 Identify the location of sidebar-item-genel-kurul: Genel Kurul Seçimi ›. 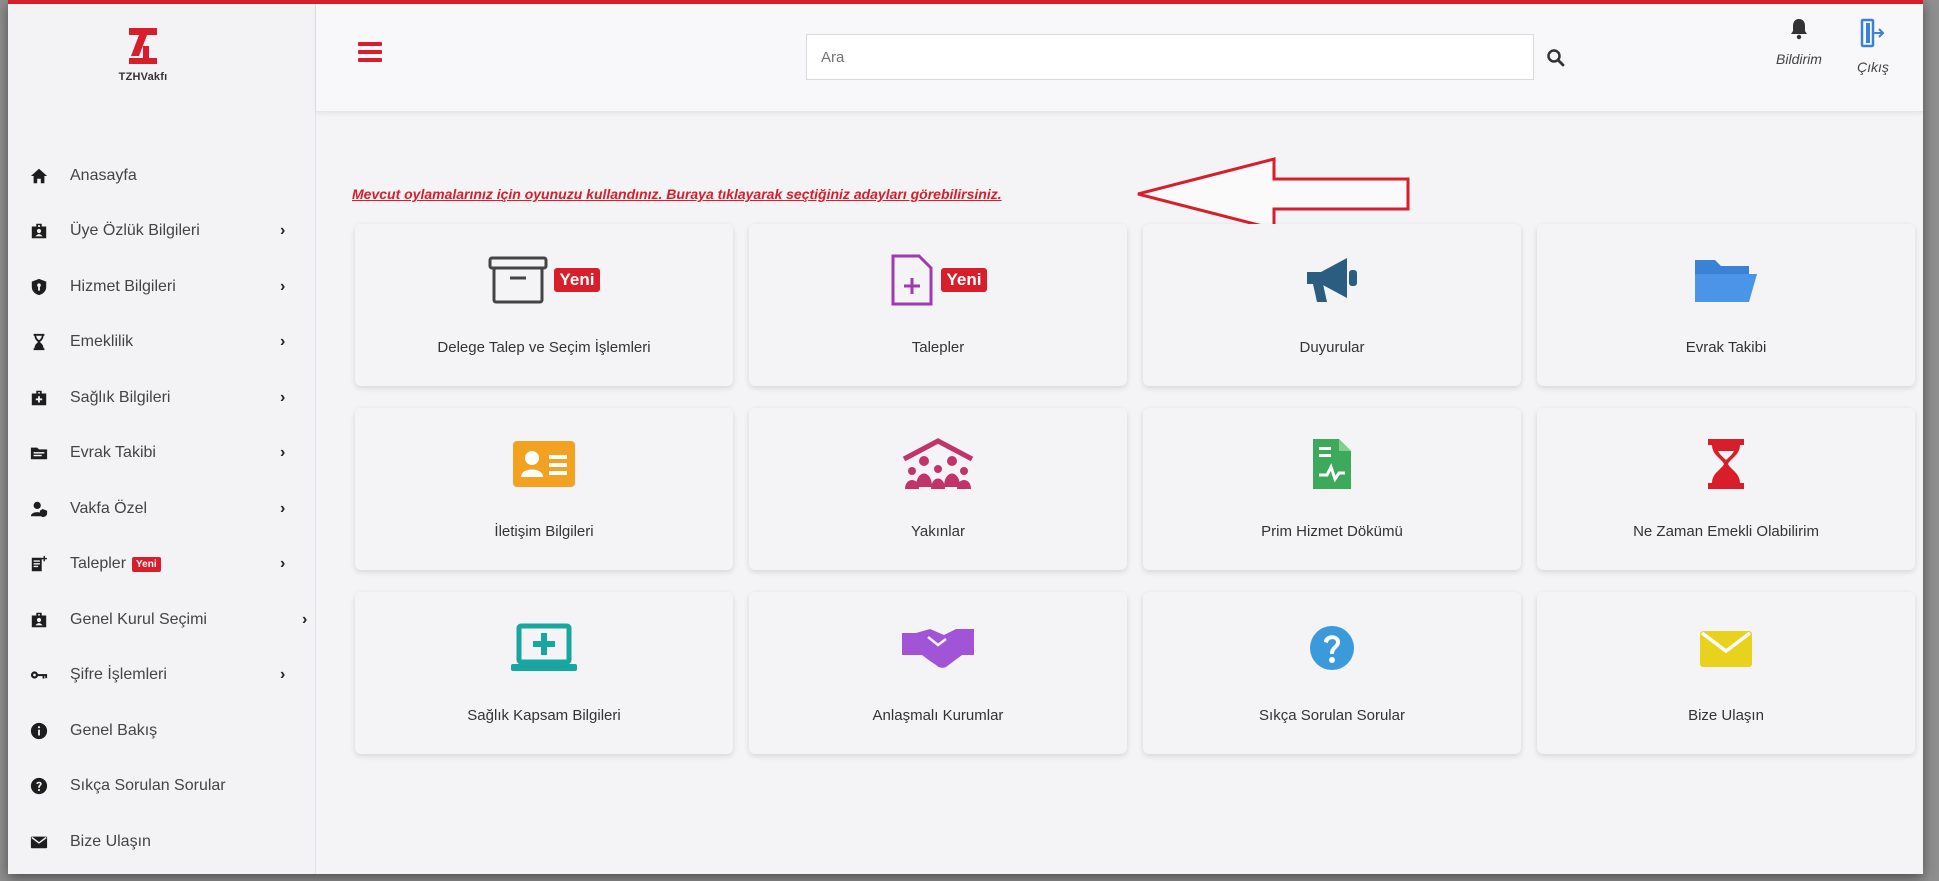
(175, 620).